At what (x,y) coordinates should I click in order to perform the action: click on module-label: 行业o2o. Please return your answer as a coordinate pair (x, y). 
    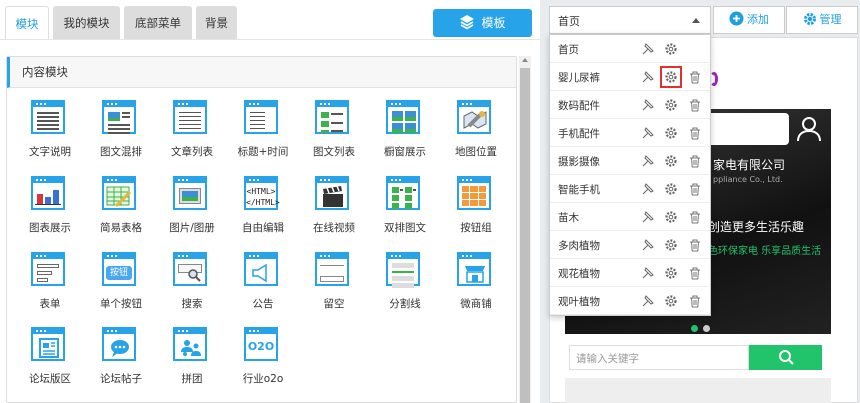
    Looking at the image, I should click on (263, 379).